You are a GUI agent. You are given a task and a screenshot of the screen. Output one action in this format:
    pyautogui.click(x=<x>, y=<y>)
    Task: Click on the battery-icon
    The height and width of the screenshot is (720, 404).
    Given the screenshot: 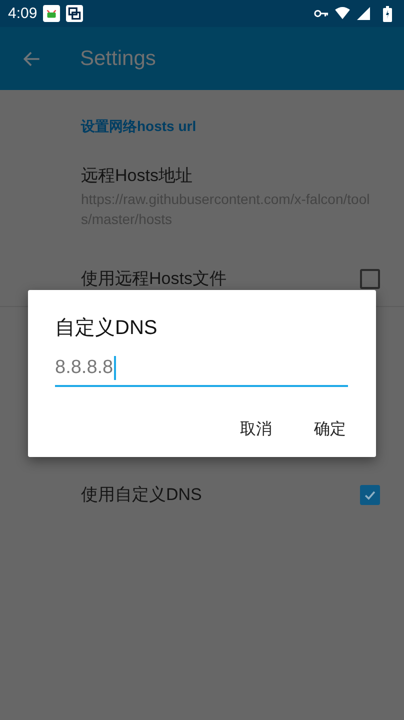 What is the action you would take?
    pyautogui.click(x=387, y=14)
    